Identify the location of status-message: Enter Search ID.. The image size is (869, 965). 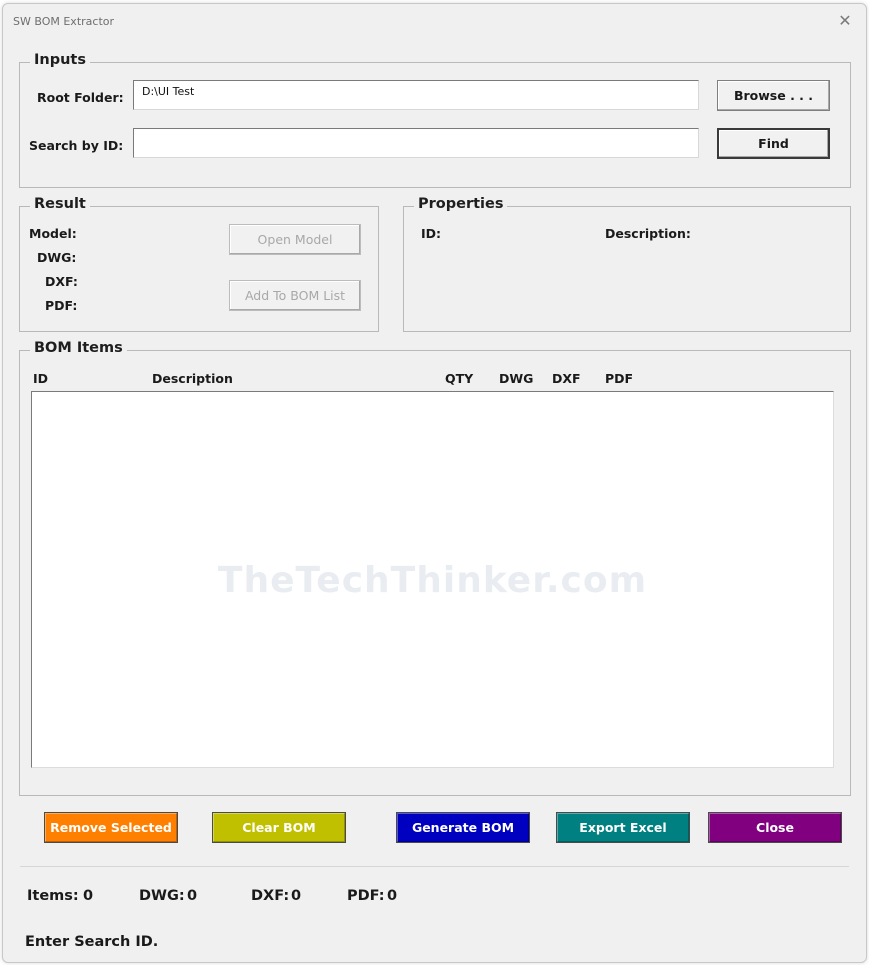
(92, 942).